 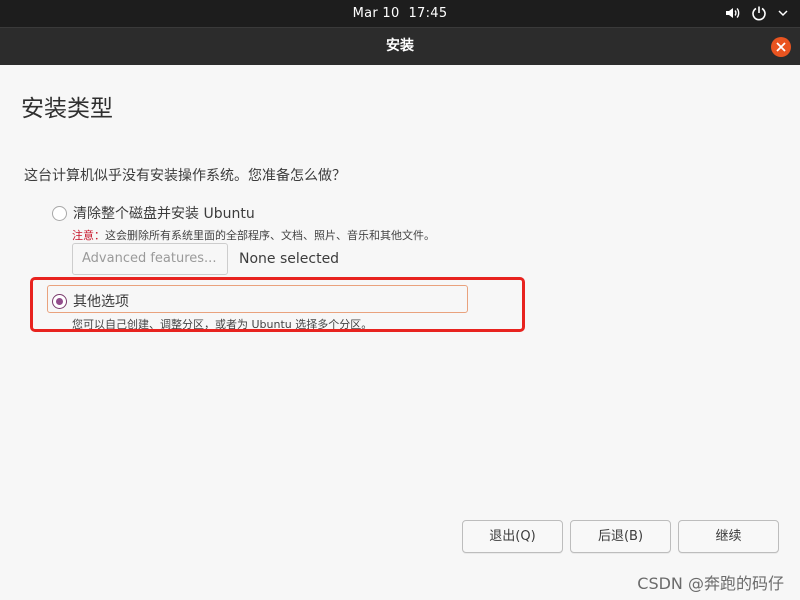 I want to click on clock-time: 17:45, so click(x=428, y=13).